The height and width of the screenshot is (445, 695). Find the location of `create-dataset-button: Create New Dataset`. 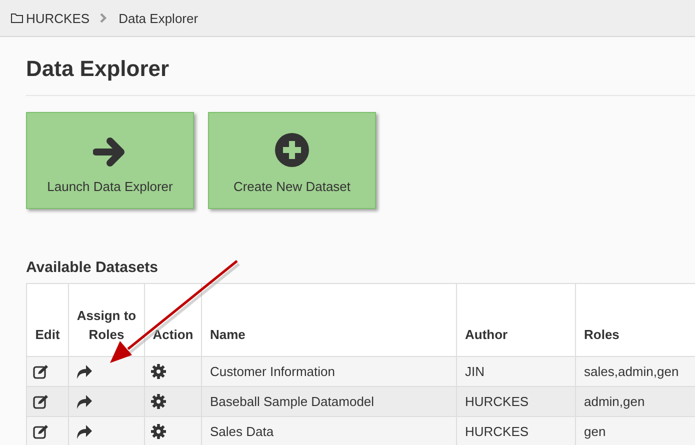

create-dataset-button: Create New Dataset is located at coordinates (292, 160).